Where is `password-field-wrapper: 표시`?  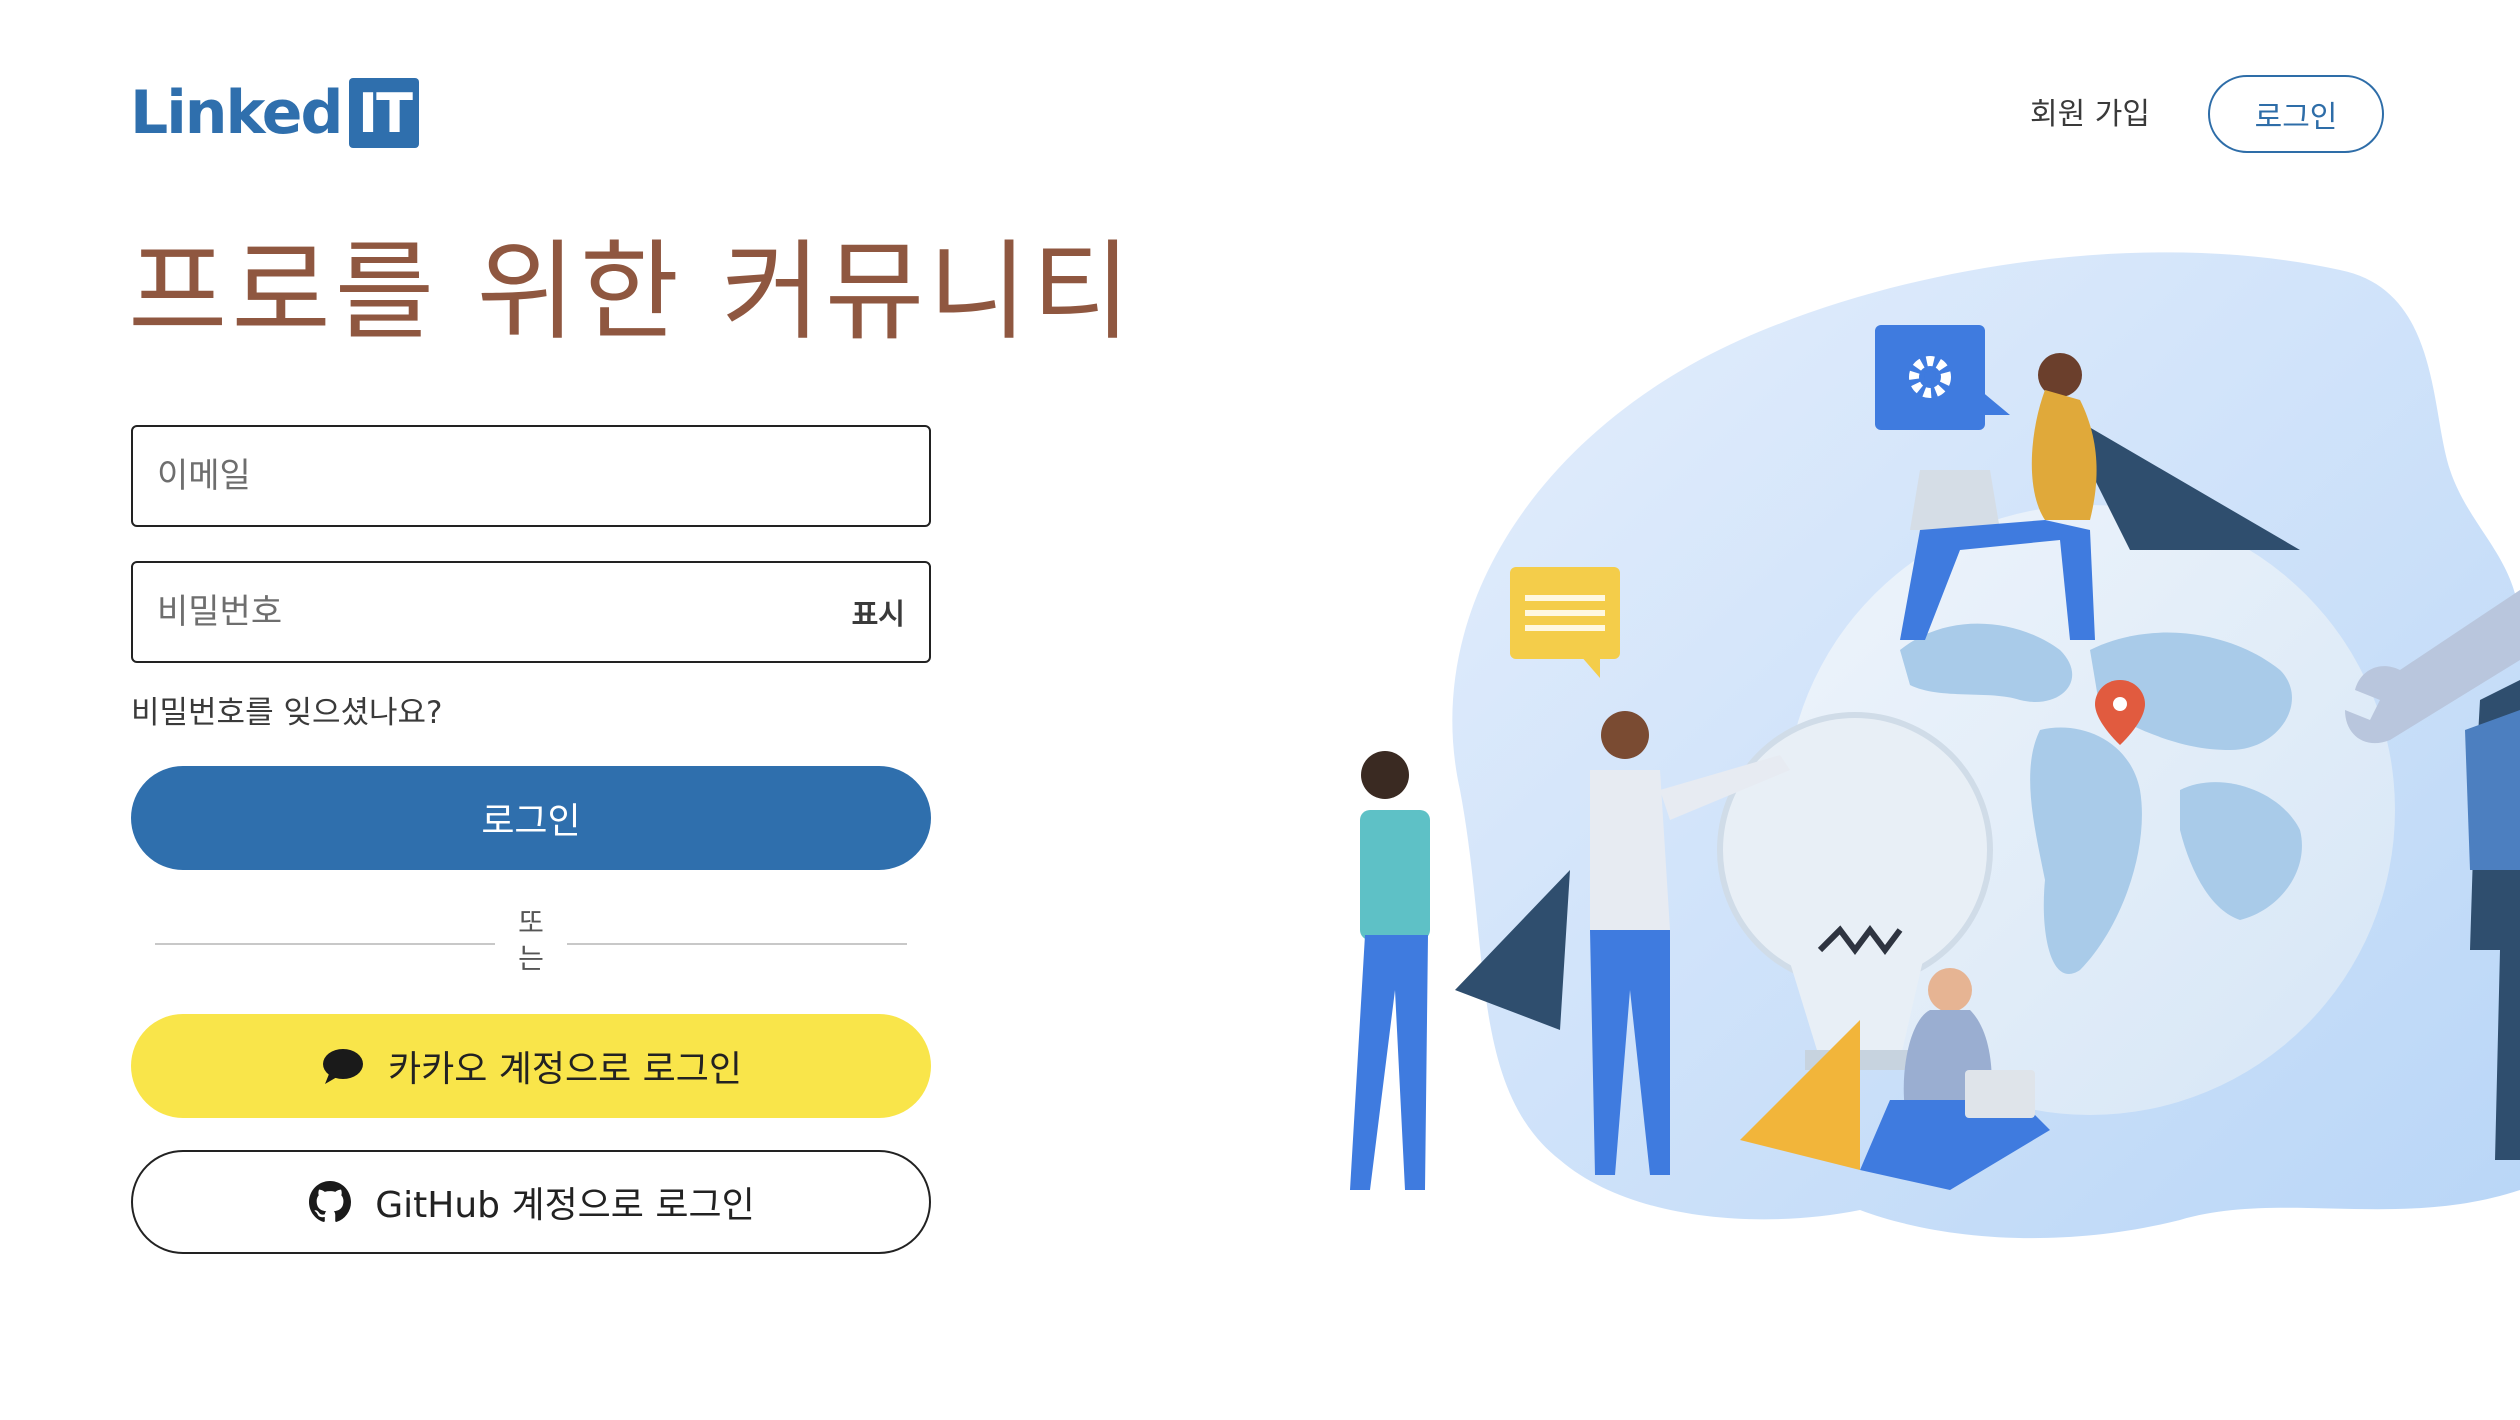
password-field-wrapper: 표시 is located at coordinates (531, 612).